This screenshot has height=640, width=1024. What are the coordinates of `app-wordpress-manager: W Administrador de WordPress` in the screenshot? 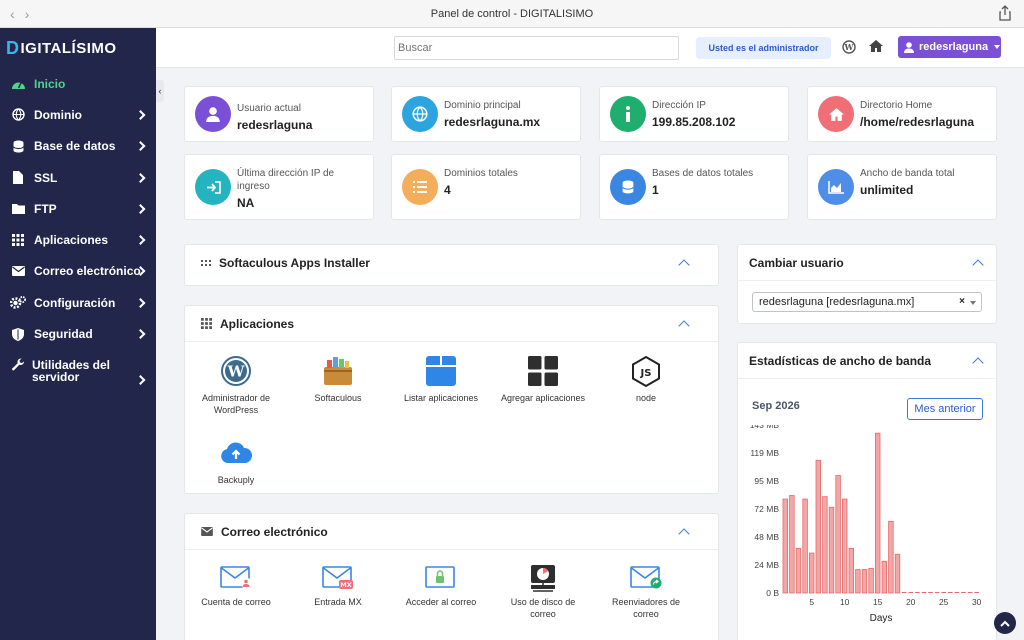 It's located at (236, 385).